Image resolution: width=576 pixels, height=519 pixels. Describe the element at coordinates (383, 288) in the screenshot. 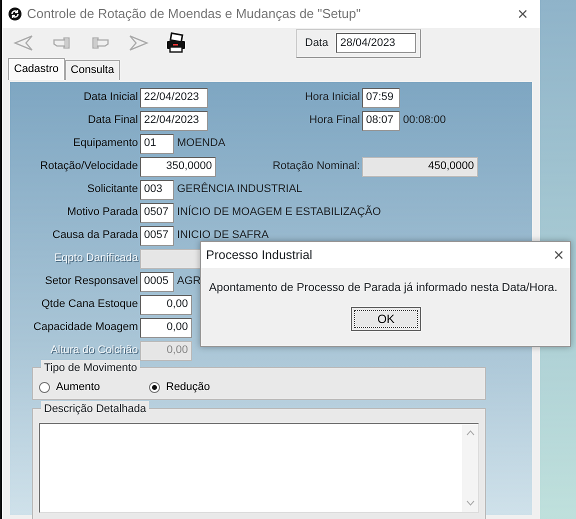

I see `dialog-message: Apontamento de Processo de Parada já informado nesta Data/Hora.` at that location.